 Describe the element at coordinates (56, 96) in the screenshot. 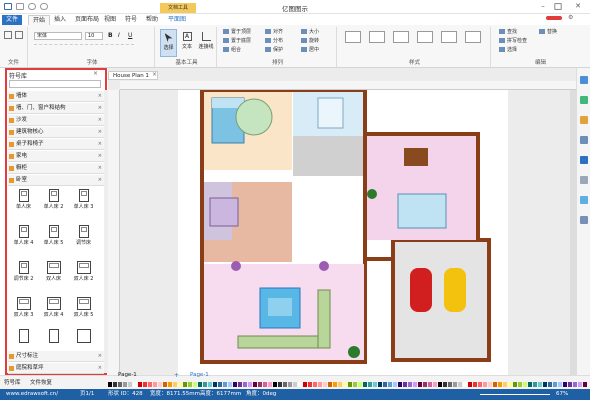

I see `category-walls: 墙体 ×` at that location.